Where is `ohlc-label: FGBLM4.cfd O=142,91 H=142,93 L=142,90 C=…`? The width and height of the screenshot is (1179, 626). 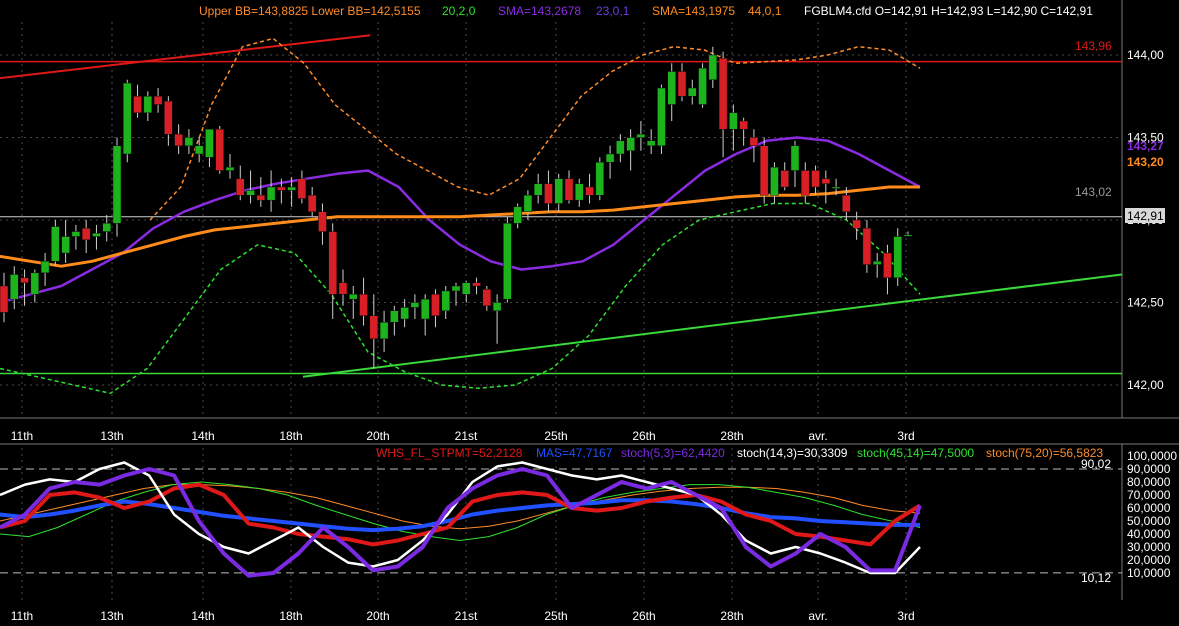
ohlc-label: FGBLM4.cfd O=142,91 H=142,93 L=142,90 C=… is located at coordinates (948, 11).